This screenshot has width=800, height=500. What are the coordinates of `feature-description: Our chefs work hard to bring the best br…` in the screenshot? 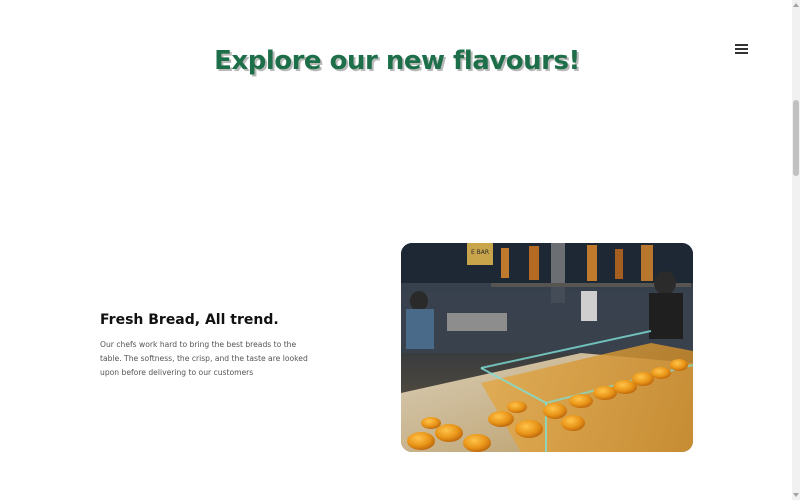 It's located at (204, 358).